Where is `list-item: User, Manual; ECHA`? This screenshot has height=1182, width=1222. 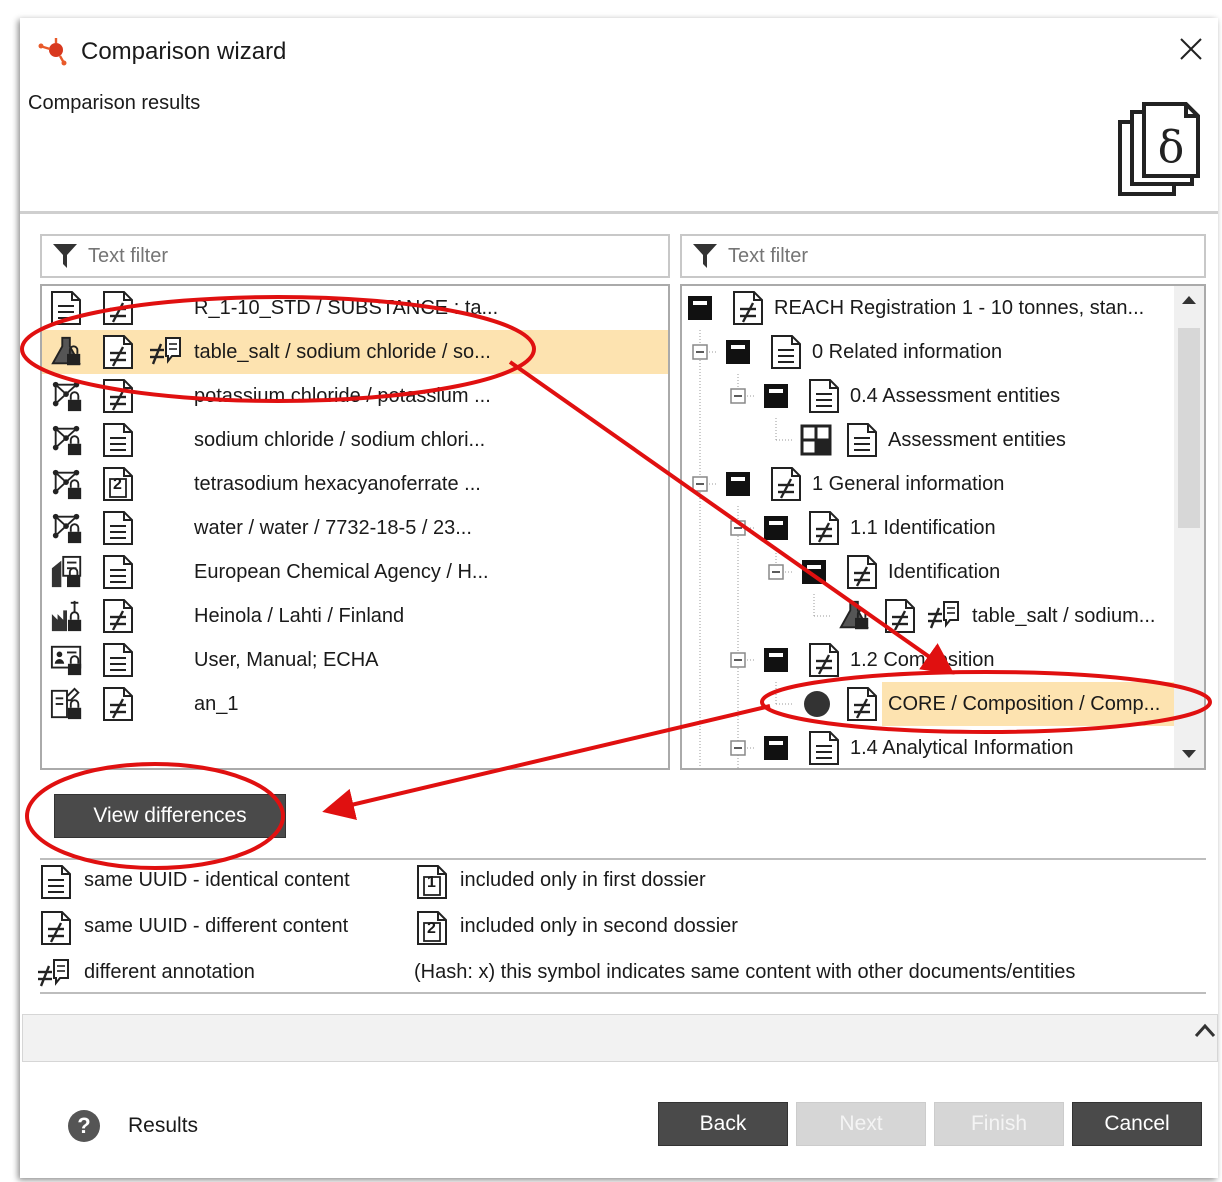 list-item: User, Manual; ECHA is located at coordinates (355, 660).